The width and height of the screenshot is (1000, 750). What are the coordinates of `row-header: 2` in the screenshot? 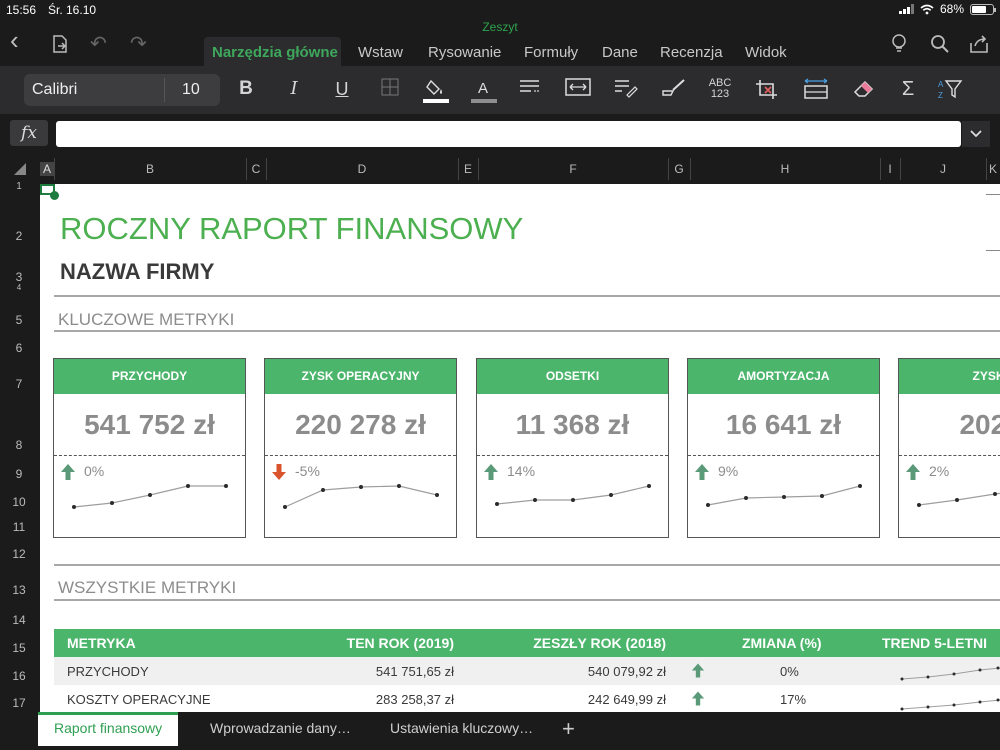 It's located at (19, 236).